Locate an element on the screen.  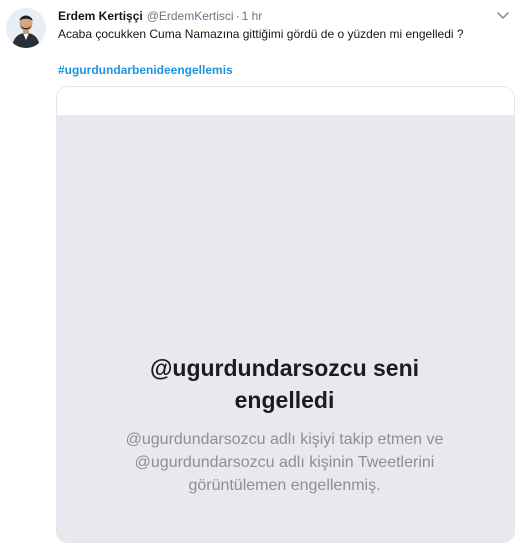
author-handle: @ErdemKertisci is located at coordinates (190, 16).